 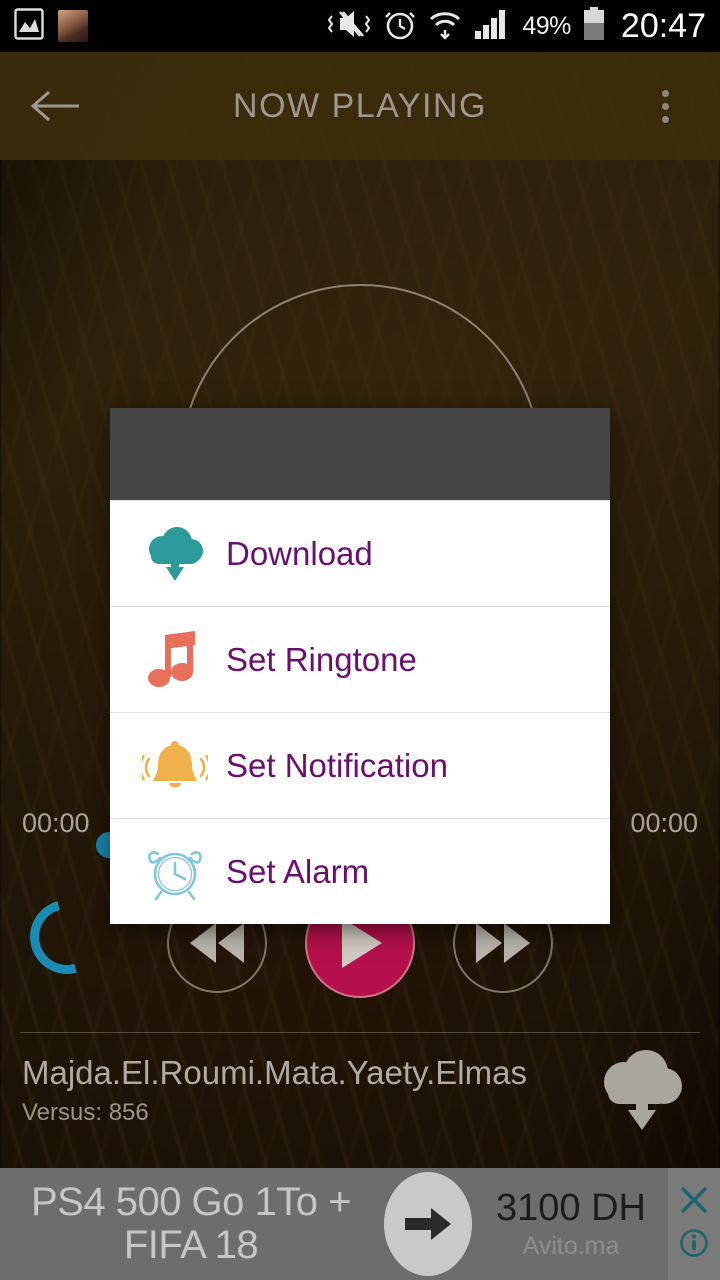 I want to click on overflow-menu-button, so click(x=665, y=106).